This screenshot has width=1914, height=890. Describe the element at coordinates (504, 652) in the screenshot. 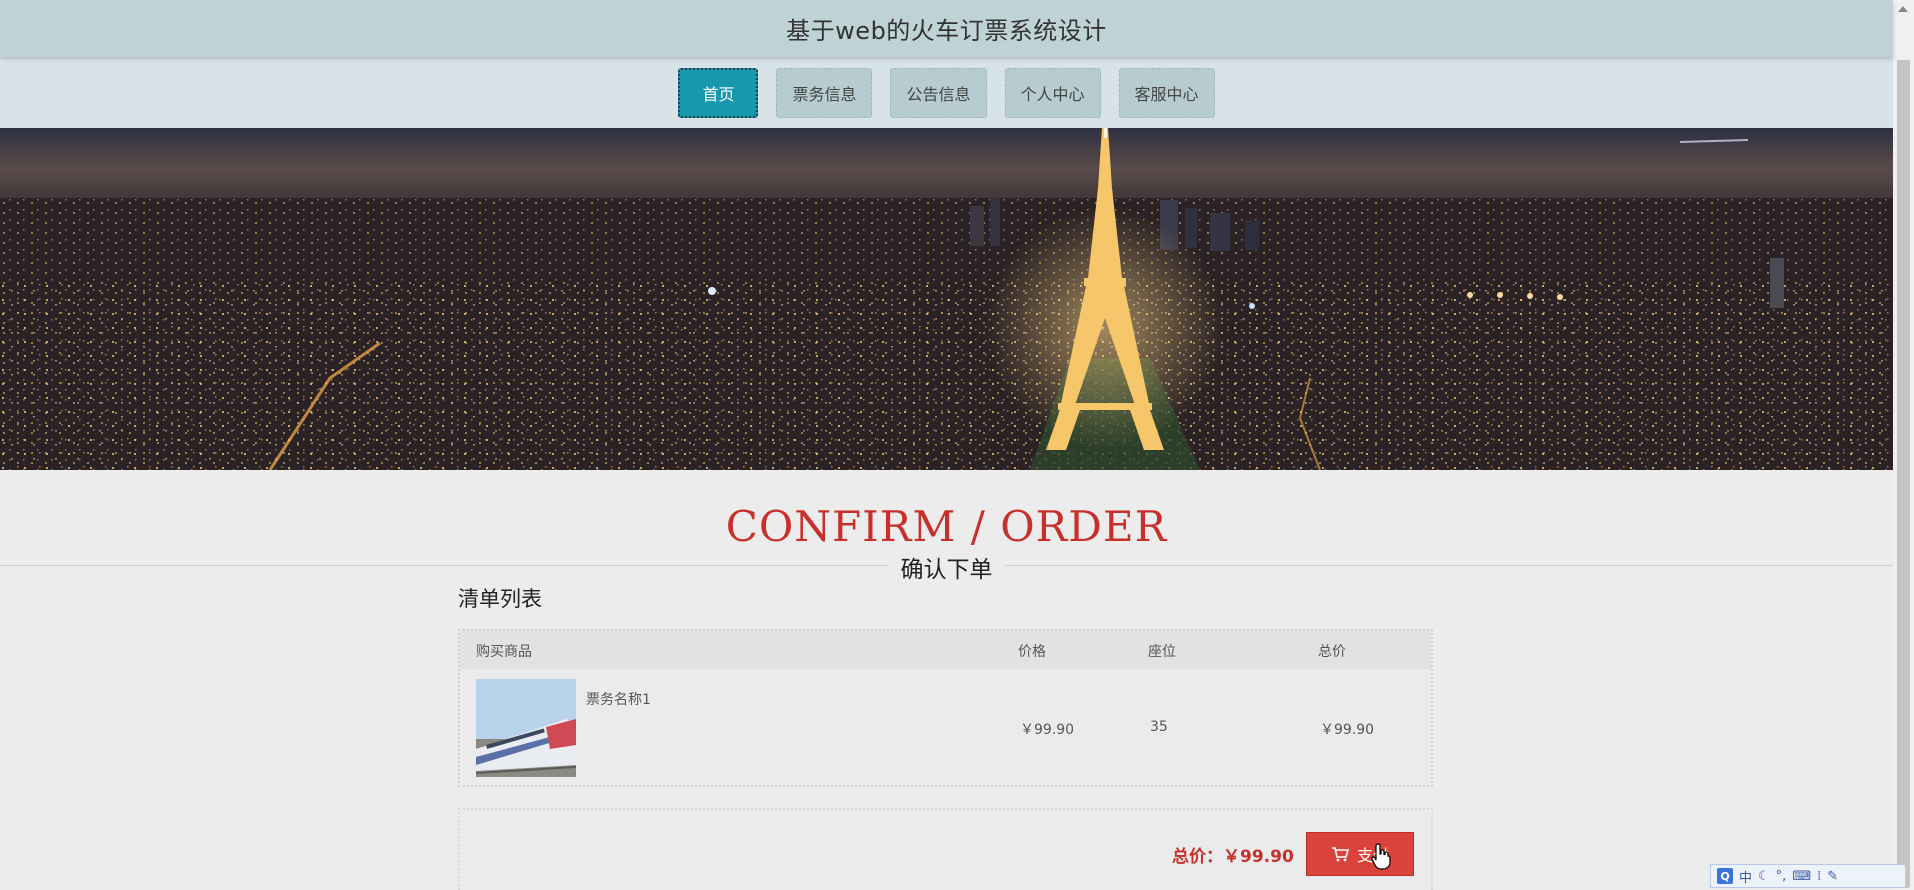

I see `column-header-product: 购买商品` at that location.